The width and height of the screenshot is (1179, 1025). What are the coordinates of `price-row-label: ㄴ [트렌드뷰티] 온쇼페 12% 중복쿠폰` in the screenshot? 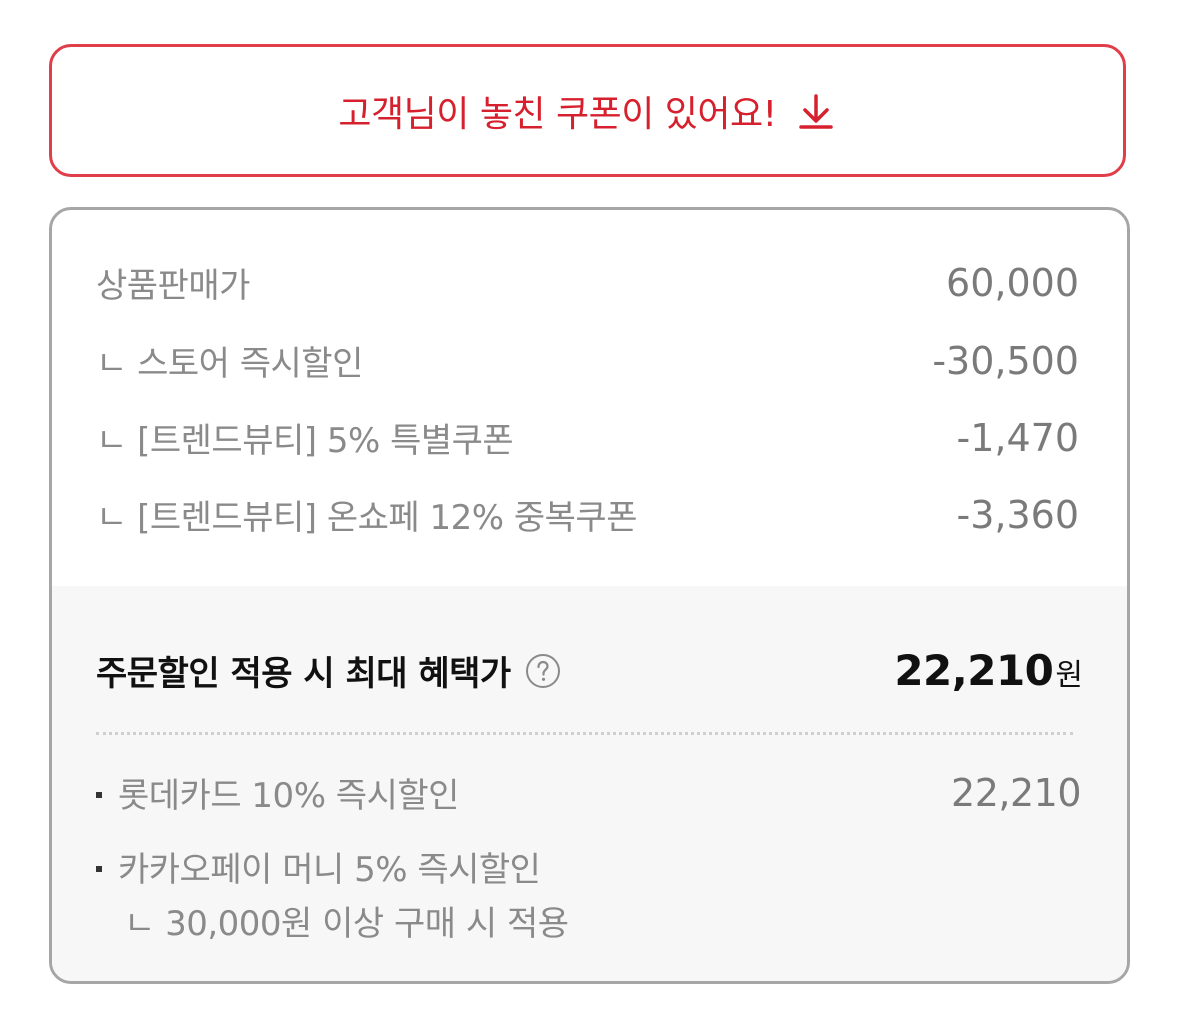 It's located at (366, 518).